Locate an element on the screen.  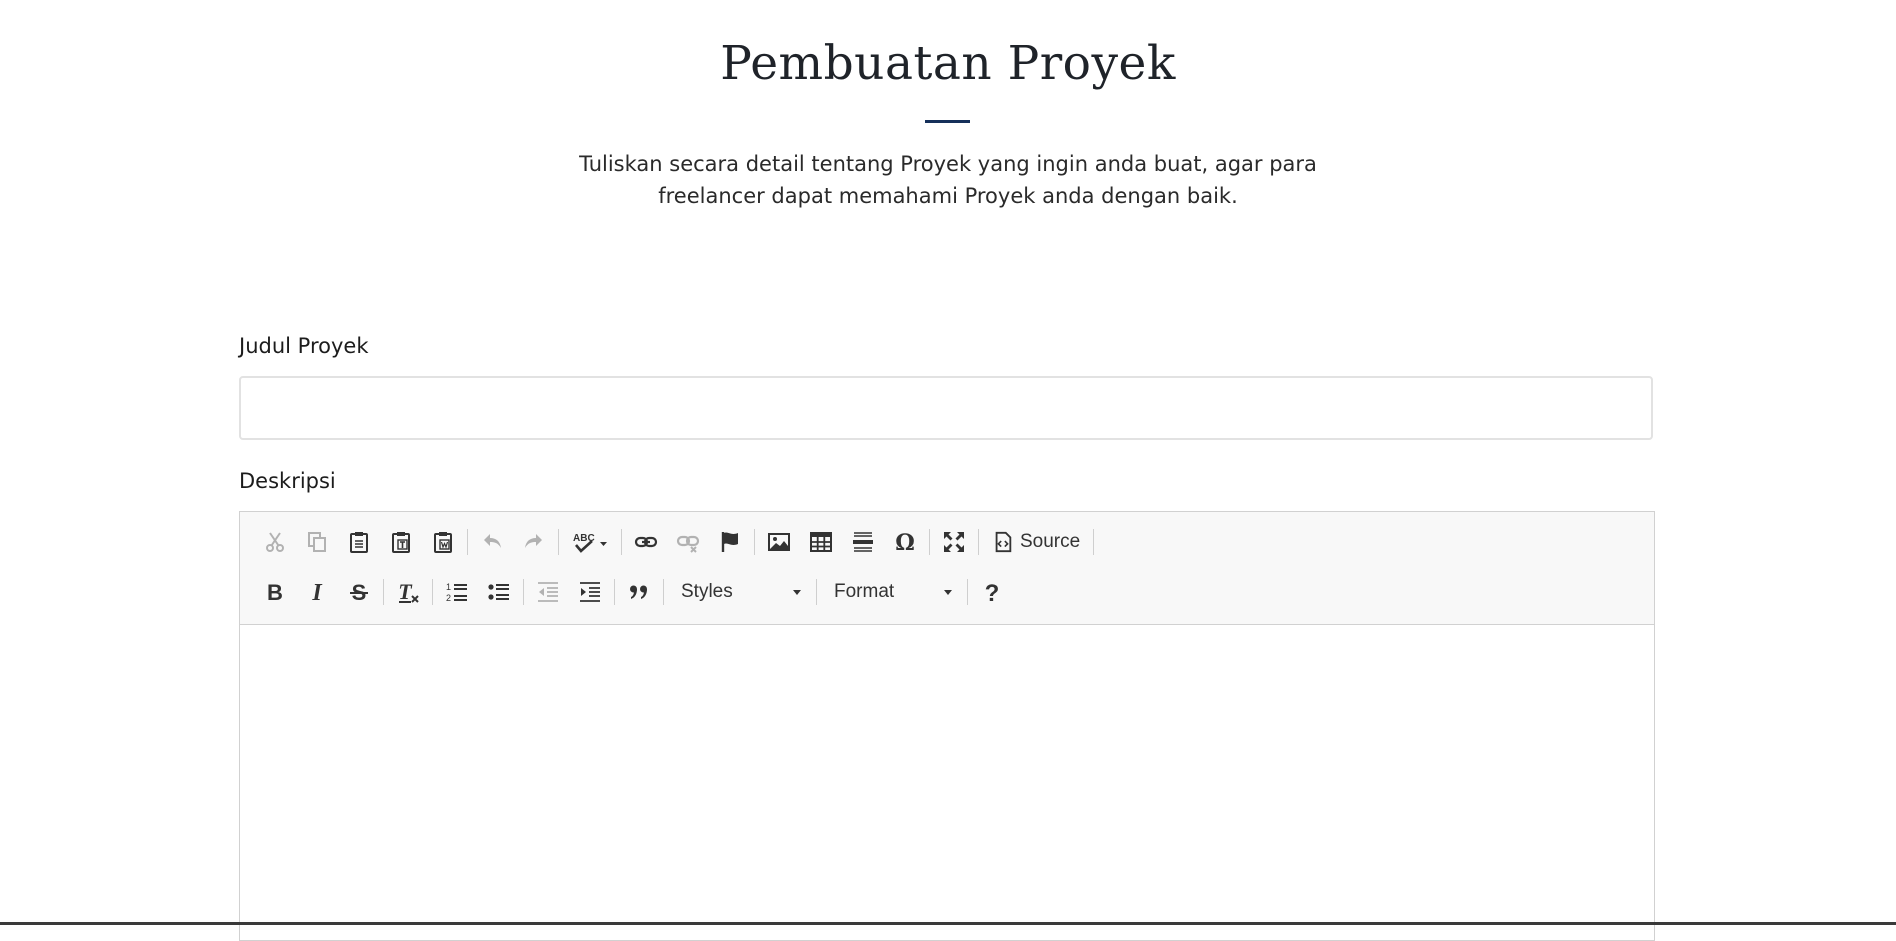
format-dropdown-label: Format is located at coordinates (864, 591).